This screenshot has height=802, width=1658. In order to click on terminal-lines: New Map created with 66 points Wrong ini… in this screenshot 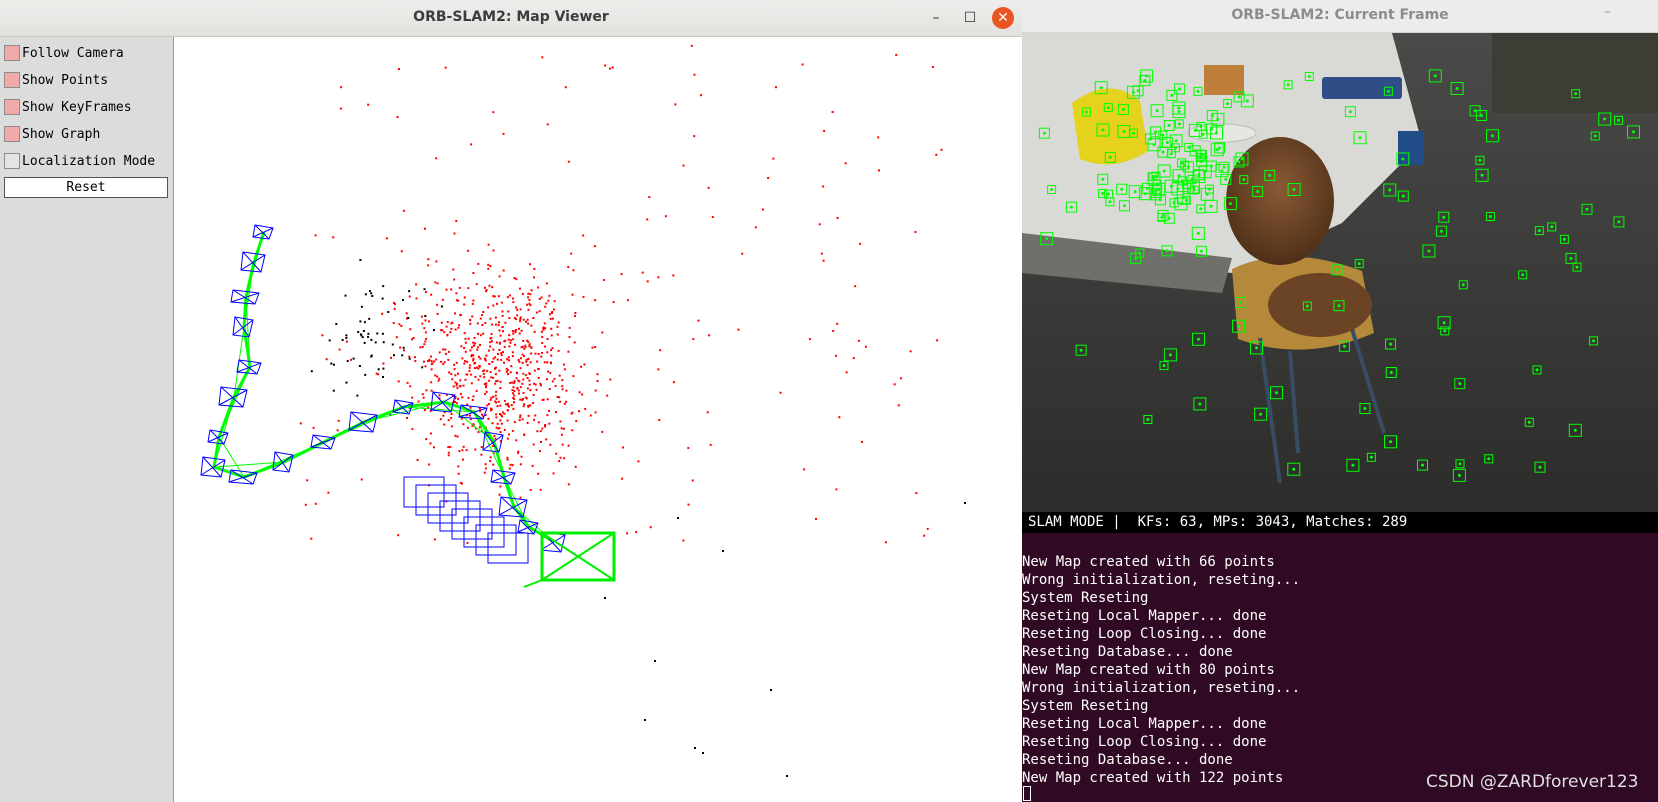, I will do `click(1161, 670)`.